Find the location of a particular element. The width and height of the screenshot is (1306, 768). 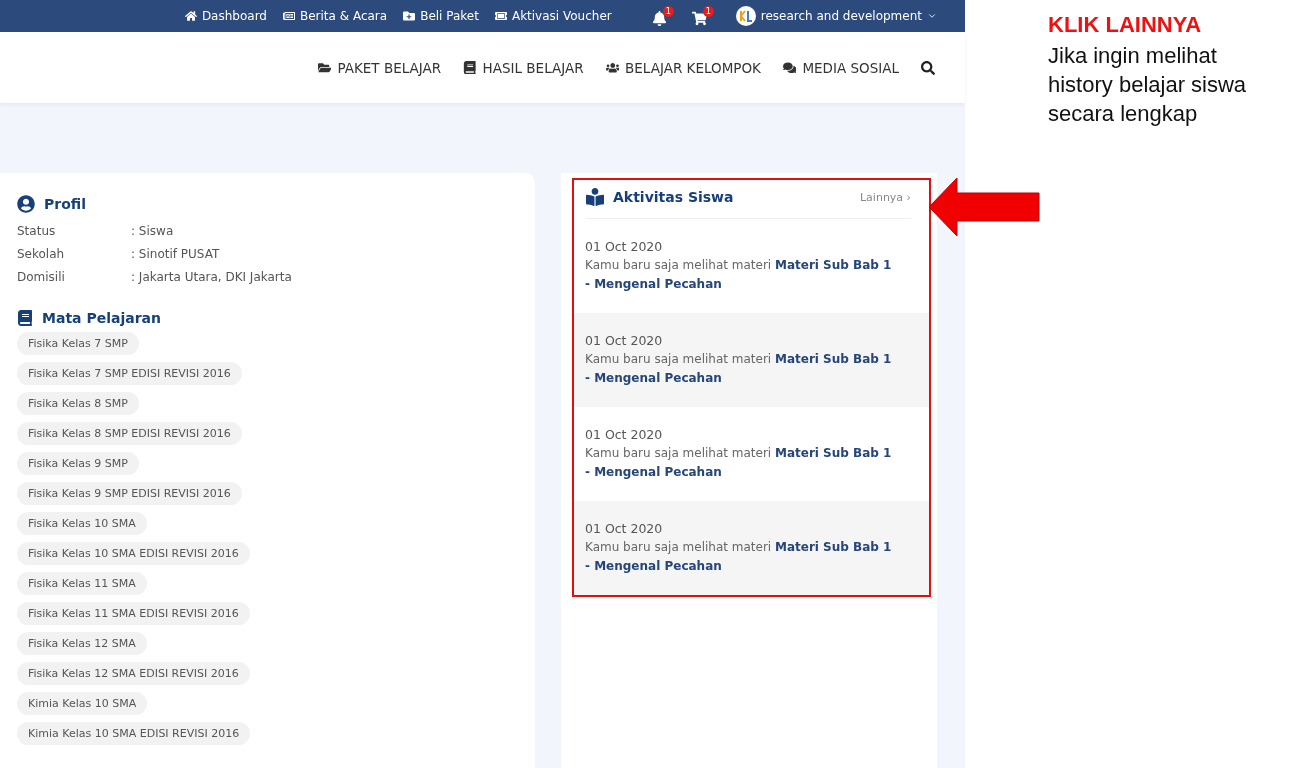

top-bar-link: Beli Paket is located at coordinates (441, 16).